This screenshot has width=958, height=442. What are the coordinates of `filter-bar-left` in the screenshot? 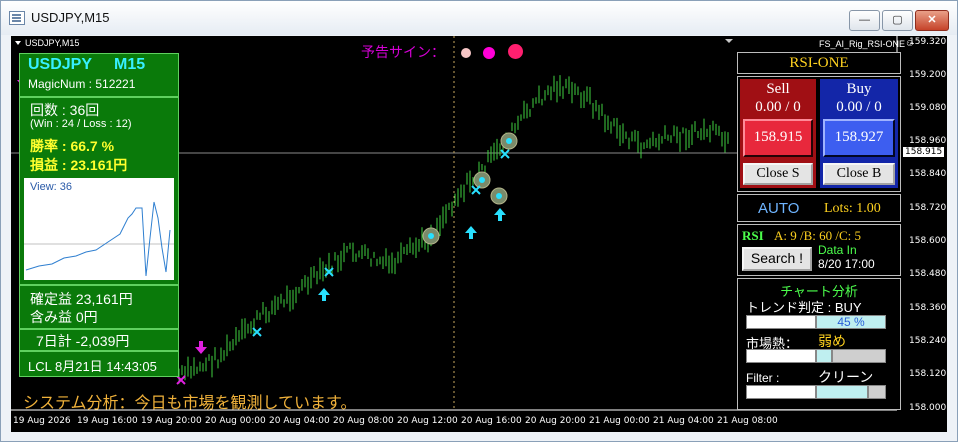 It's located at (781, 392).